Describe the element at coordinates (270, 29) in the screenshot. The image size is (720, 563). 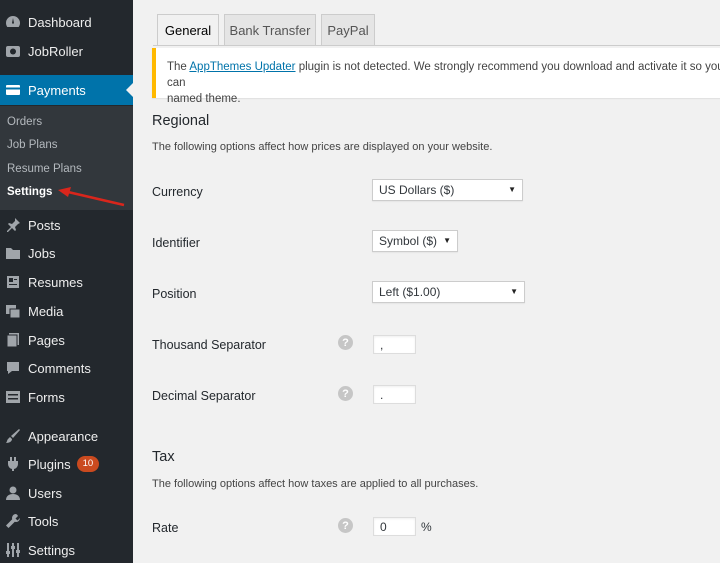
I see `tab-bank-transfer: Bank Transfer` at that location.